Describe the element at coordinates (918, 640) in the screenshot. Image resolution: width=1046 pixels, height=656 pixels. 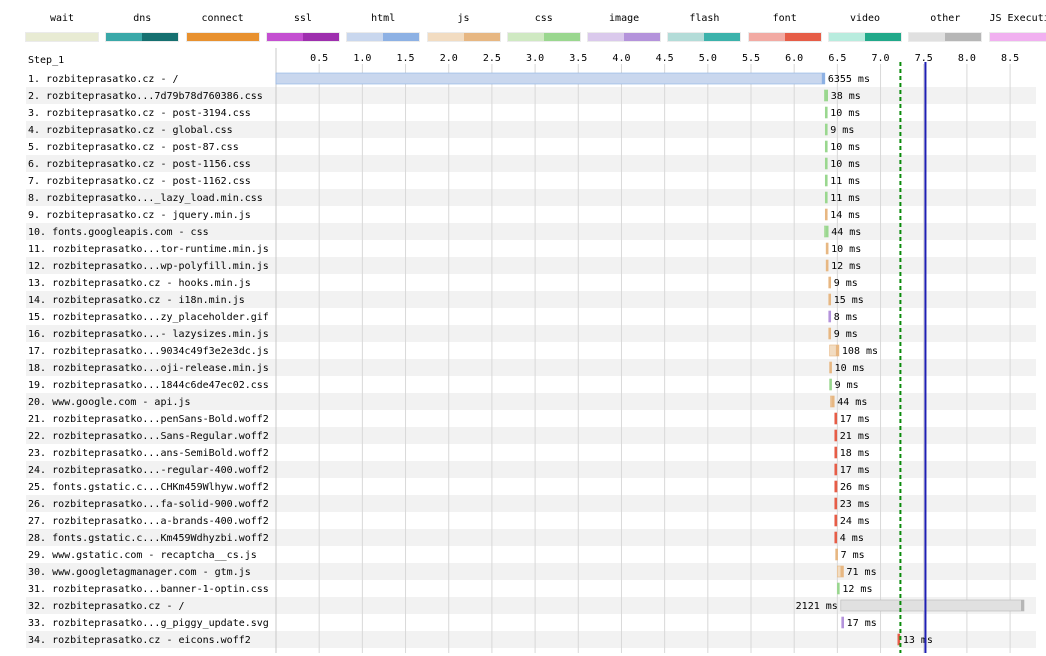
I see `request-duration-label: 13 ms` at that location.